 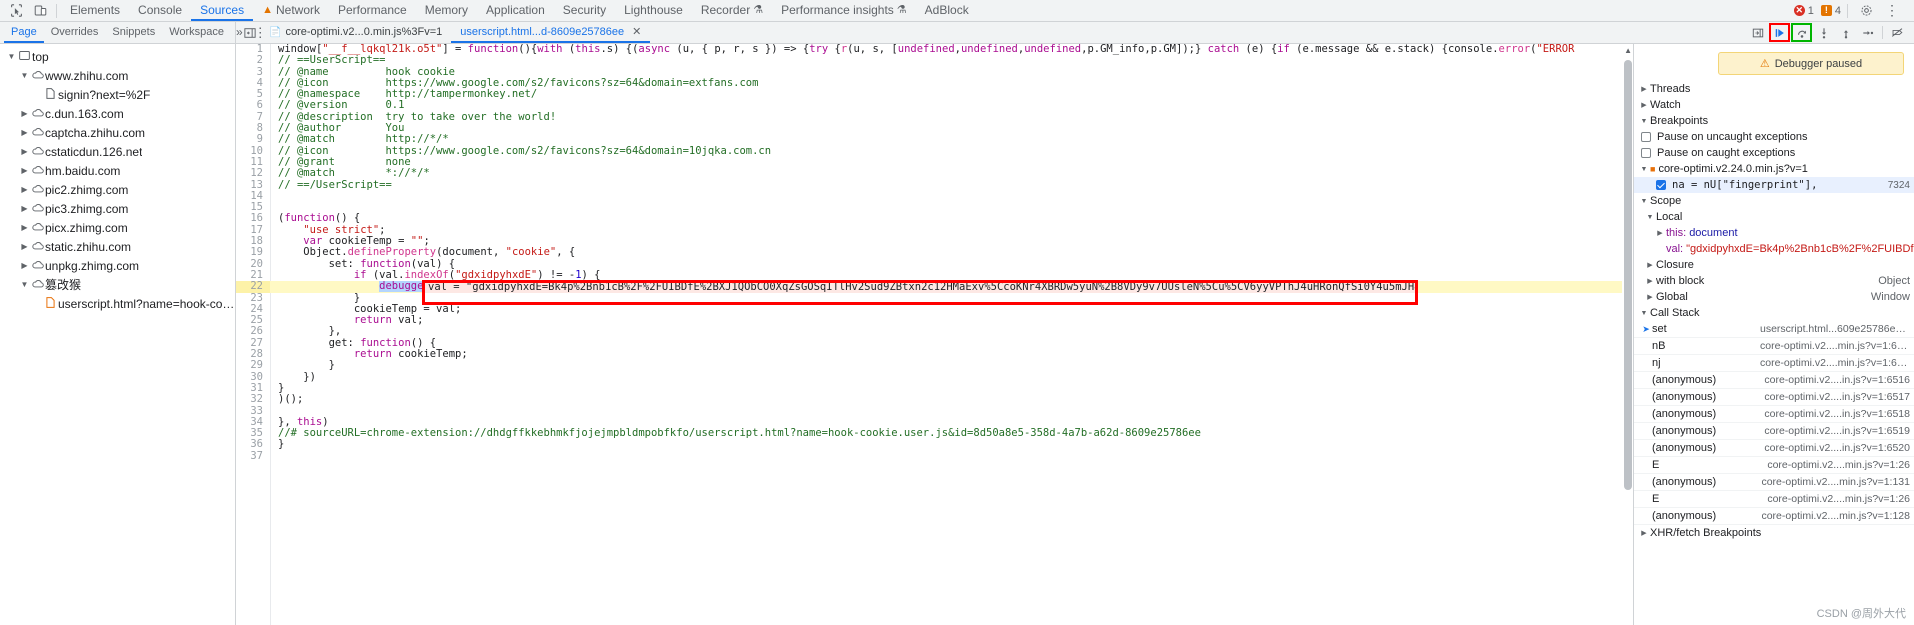 I want to click on code-line: 36}, so click(x=934, y=445).